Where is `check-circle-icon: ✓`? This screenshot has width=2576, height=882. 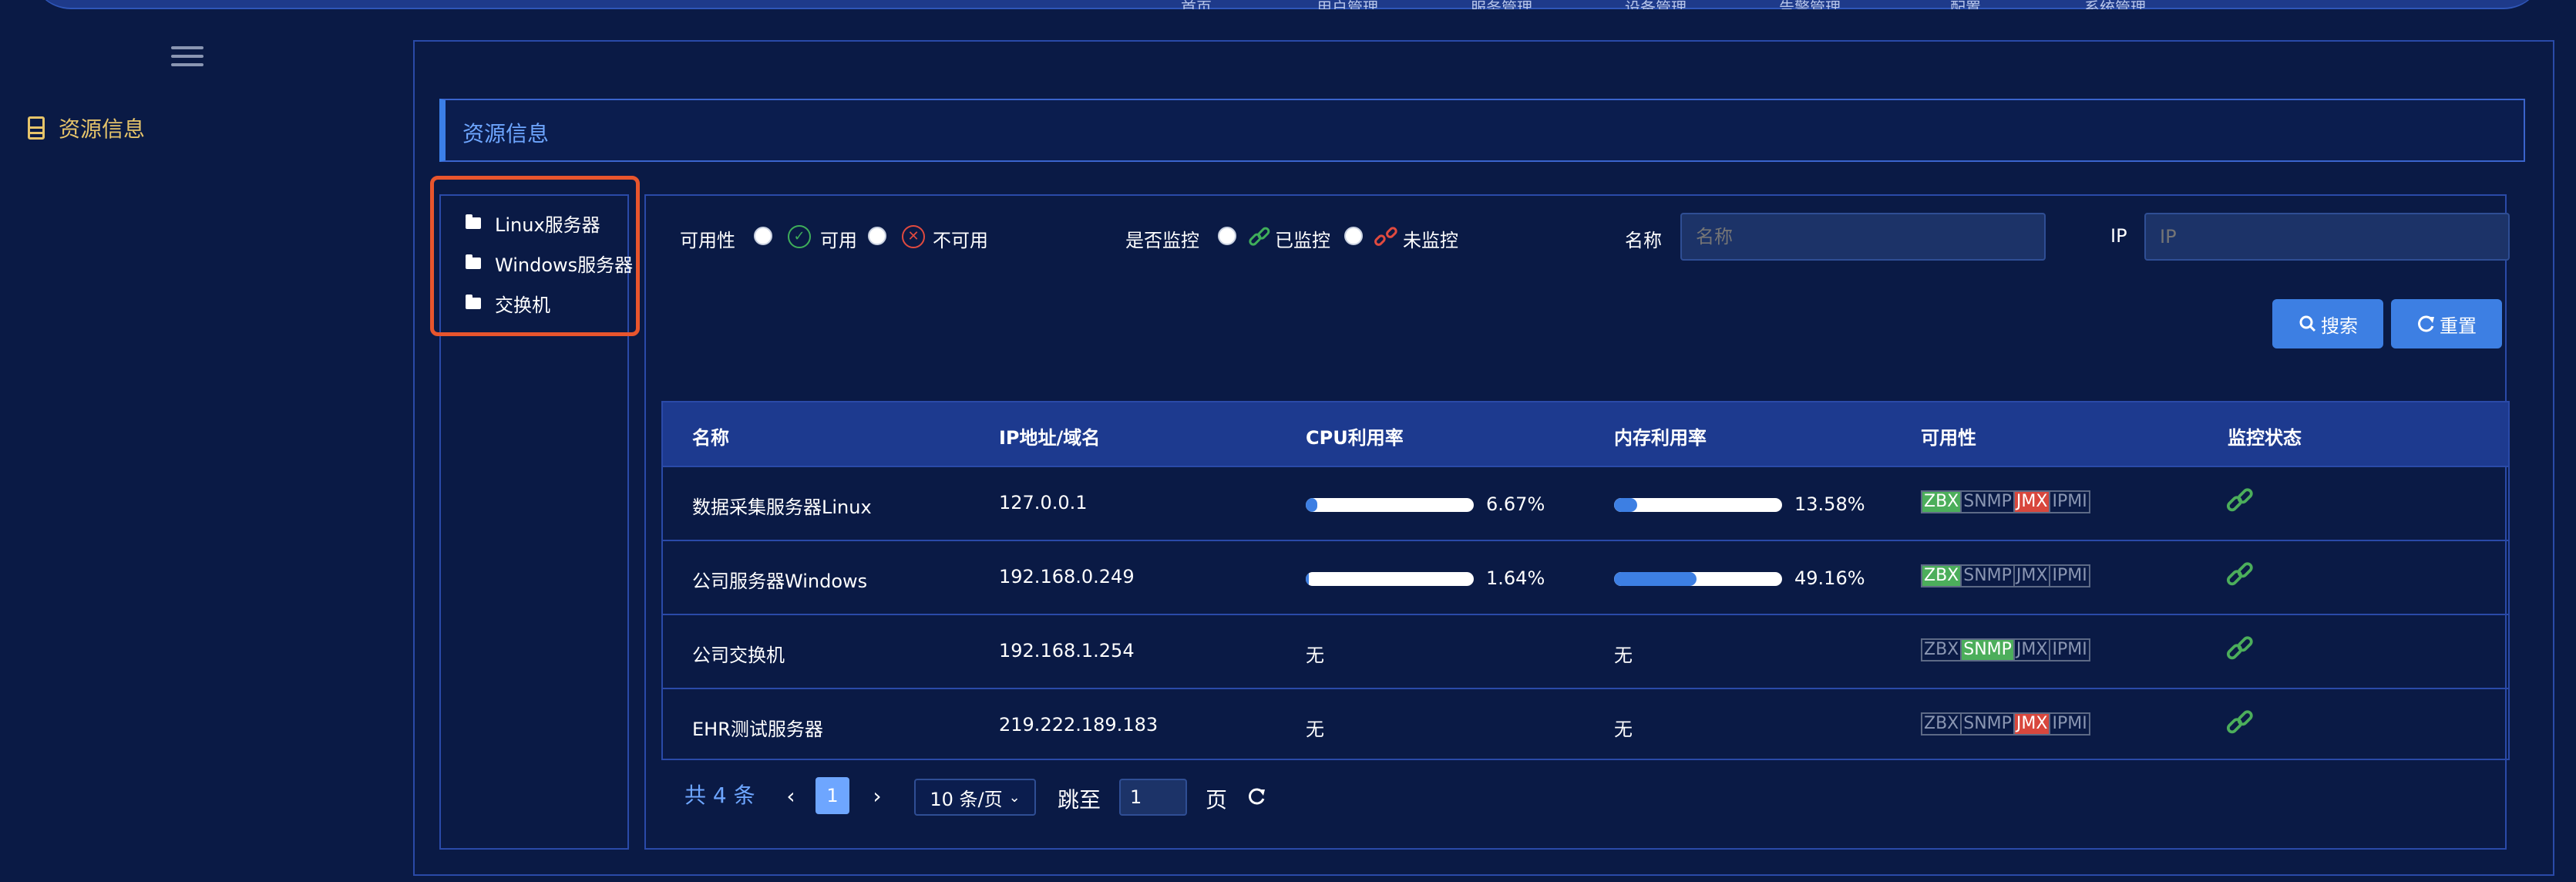 check-circle-icon: ✓ is located at coordinates (799, 236).